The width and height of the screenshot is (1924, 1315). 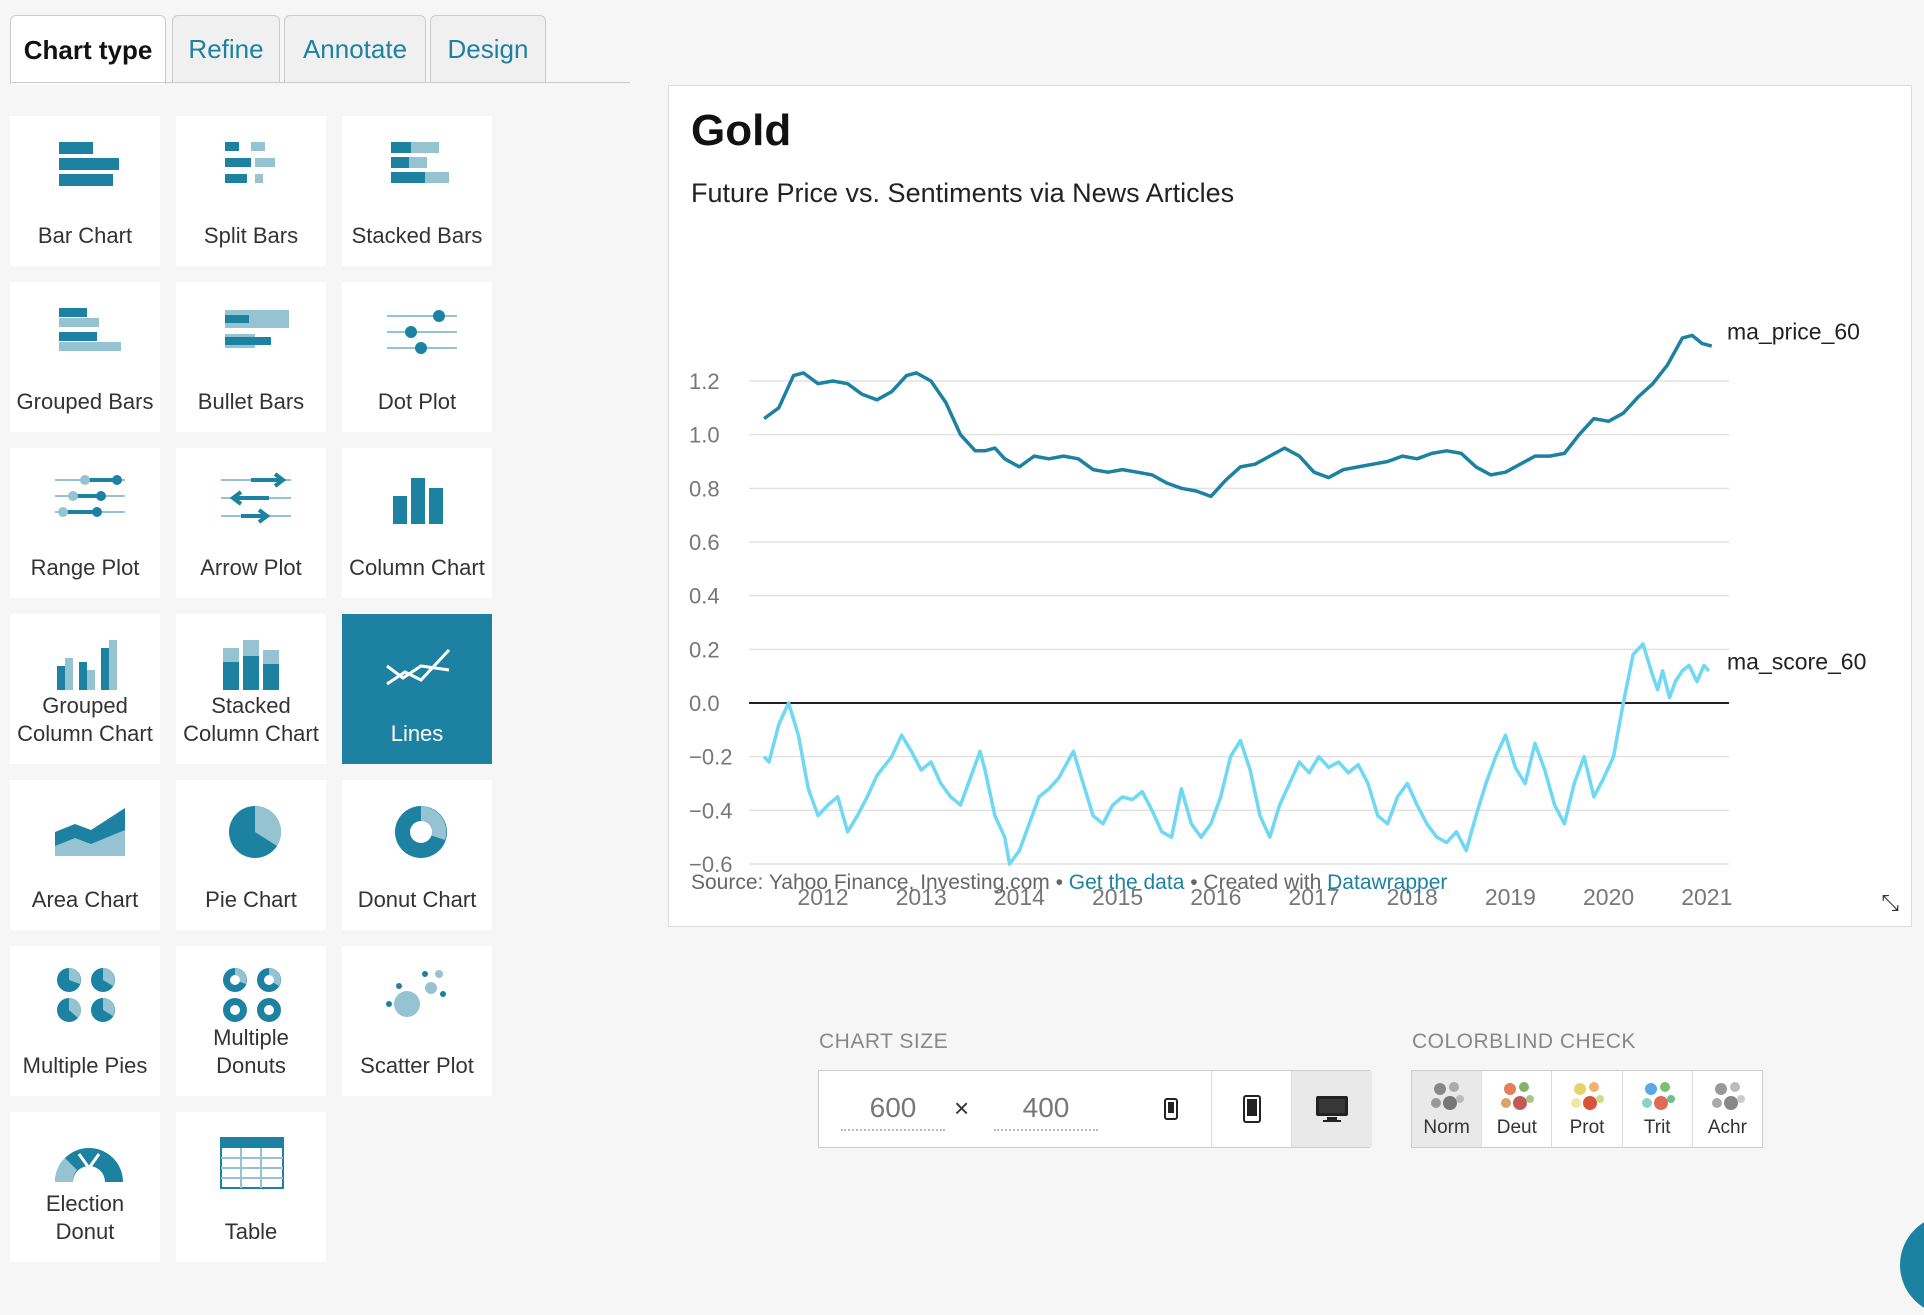 What do you see at coordinates (704, 649) in the screenshot?
I see `y-tick-label: 0.2` at bounding box center [704, 649].